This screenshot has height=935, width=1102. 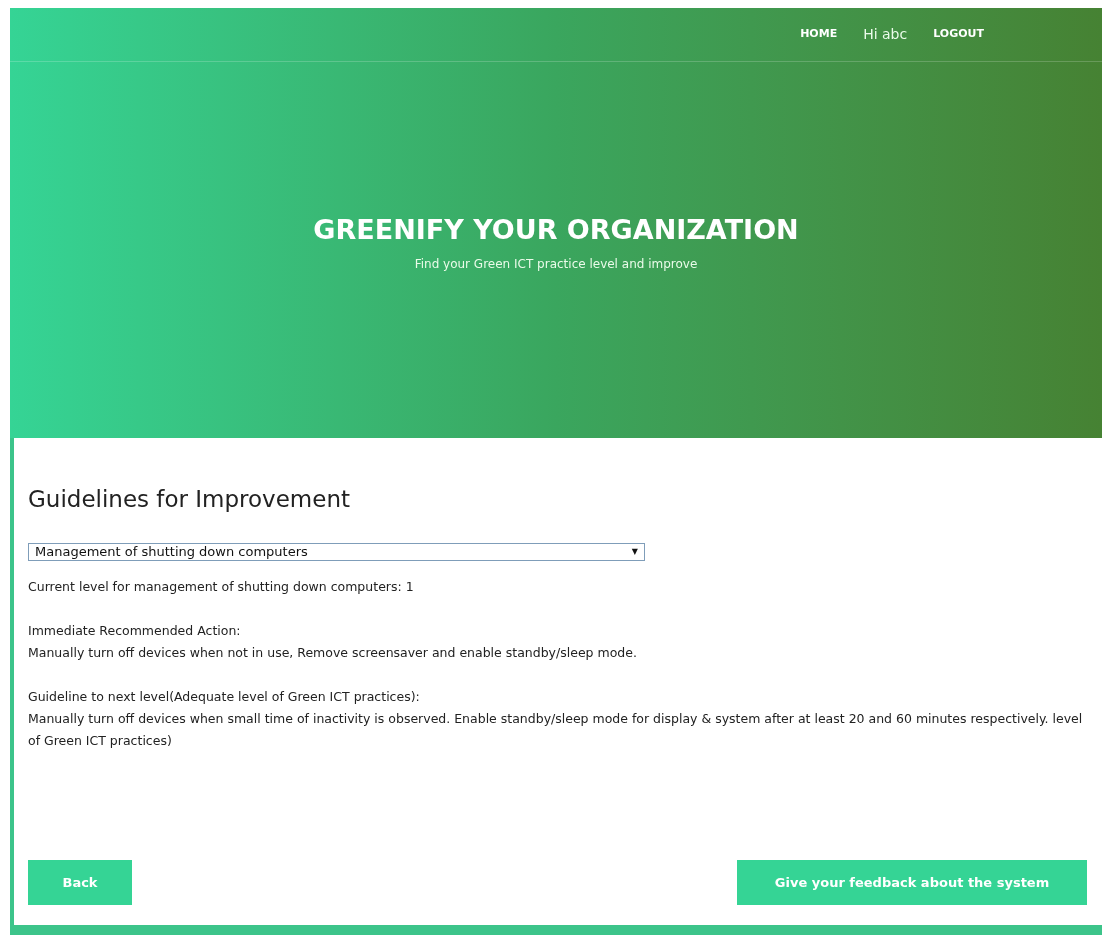 I want to click on back-button: Back, so click(x=80, y=882).